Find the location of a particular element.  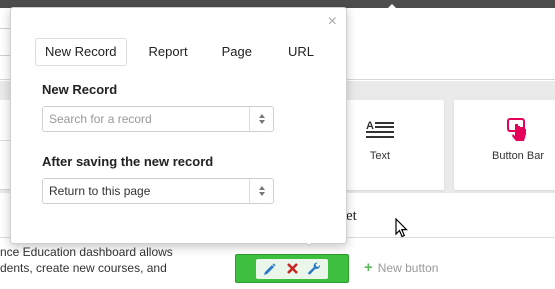

svg-text: A is located at coordinates (370, 126).